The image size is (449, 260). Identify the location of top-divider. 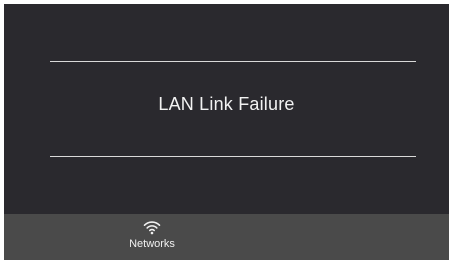
(233, 61).